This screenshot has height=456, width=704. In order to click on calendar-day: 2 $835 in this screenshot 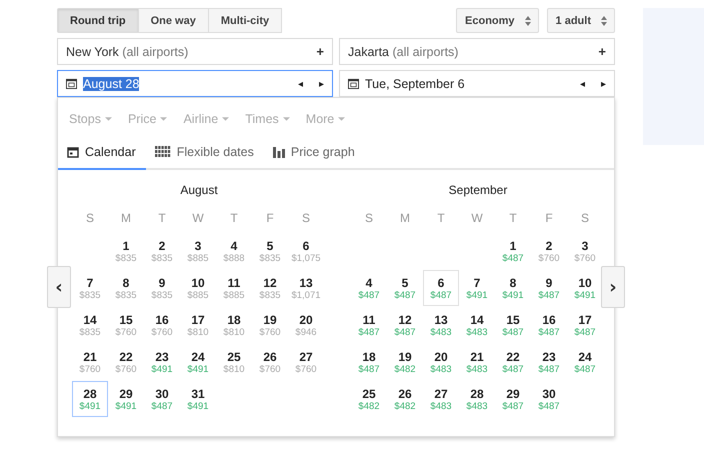, I will do `click(162, 251)`.